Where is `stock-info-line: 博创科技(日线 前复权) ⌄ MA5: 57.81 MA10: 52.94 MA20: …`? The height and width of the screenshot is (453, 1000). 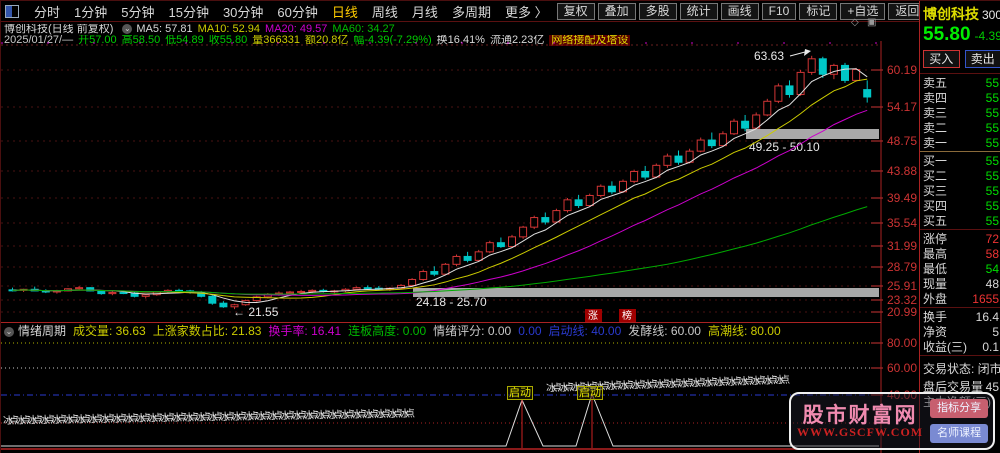 stock-info-line: 博创科技(日线 前复权) ⌄ MA5: 57.81 MA10: 52.94 MA20: … is located at coordinates (439, 29).